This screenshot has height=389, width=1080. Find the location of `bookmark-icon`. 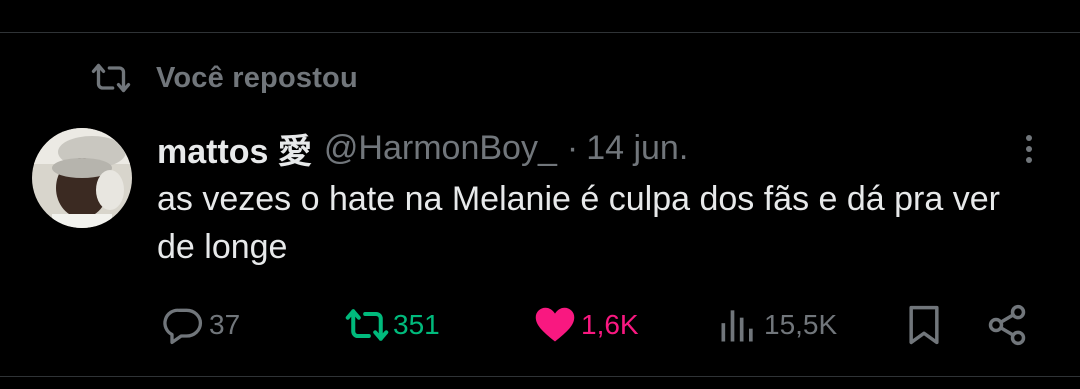

bookmark-icon is located at coordinates (924, 325).